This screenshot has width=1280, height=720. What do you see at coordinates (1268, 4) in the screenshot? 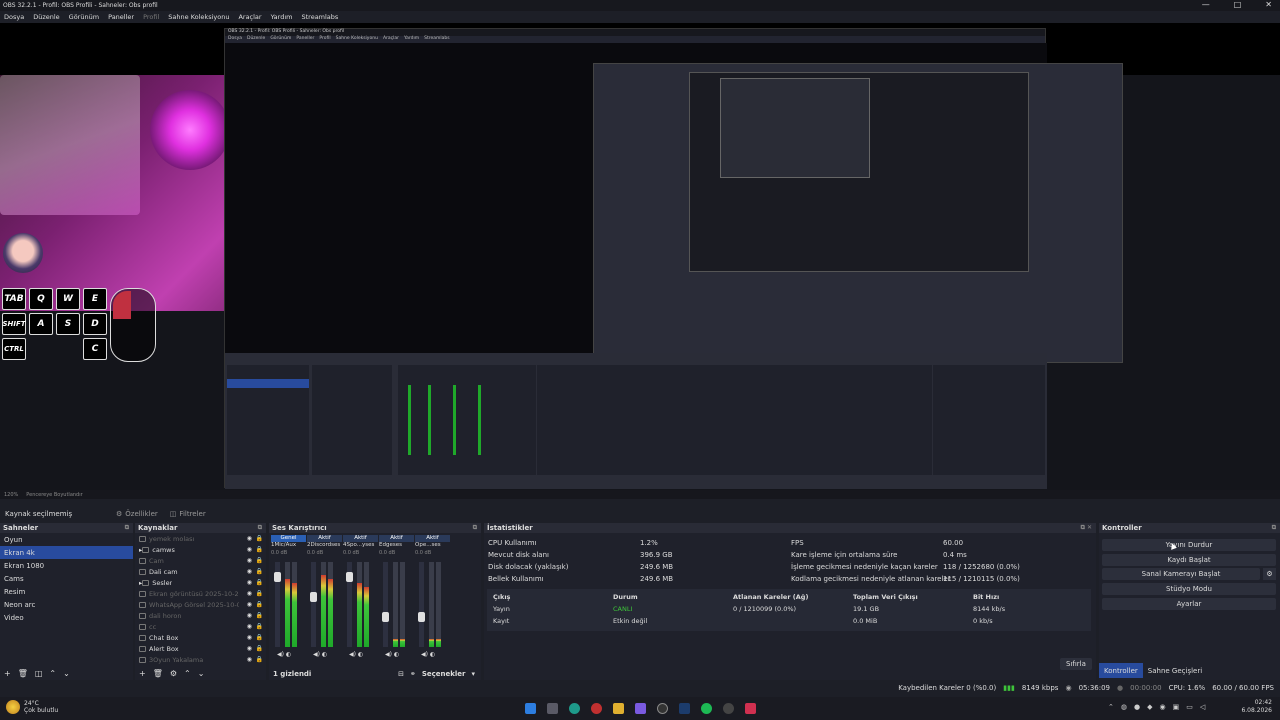
I see `close-icon: ✕` at bounding box center [1268, 4].